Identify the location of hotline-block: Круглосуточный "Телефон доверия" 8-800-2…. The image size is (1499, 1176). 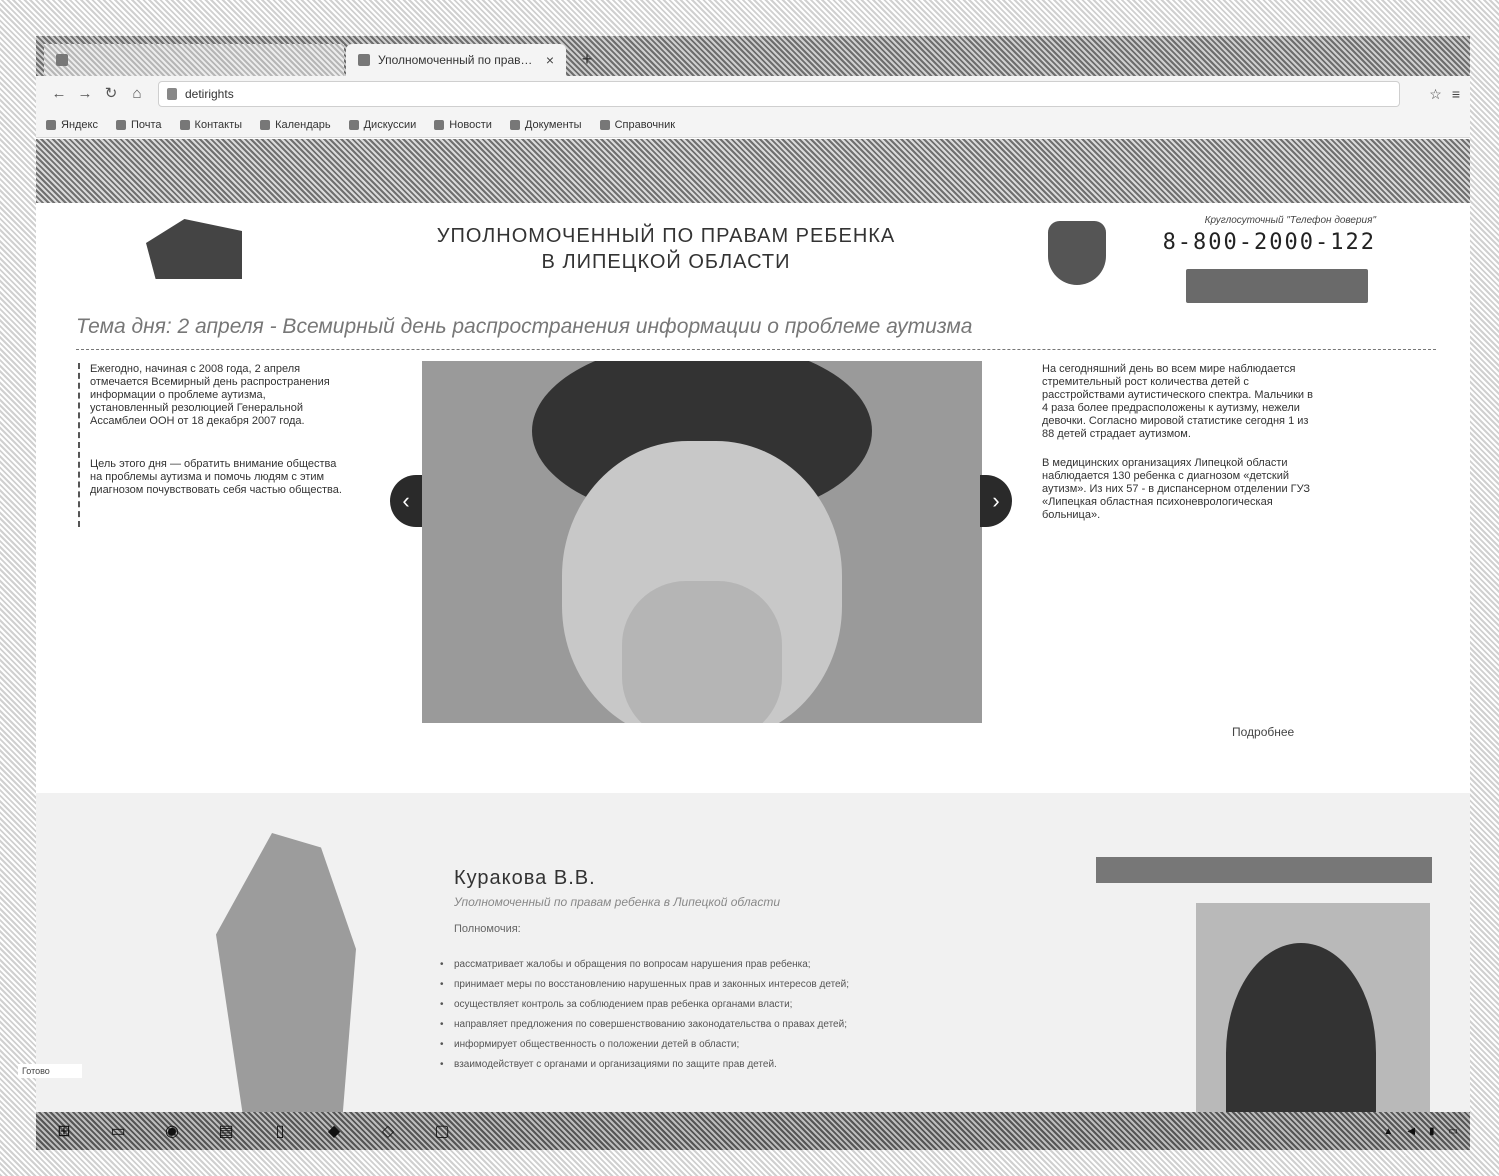
(1256, 235).